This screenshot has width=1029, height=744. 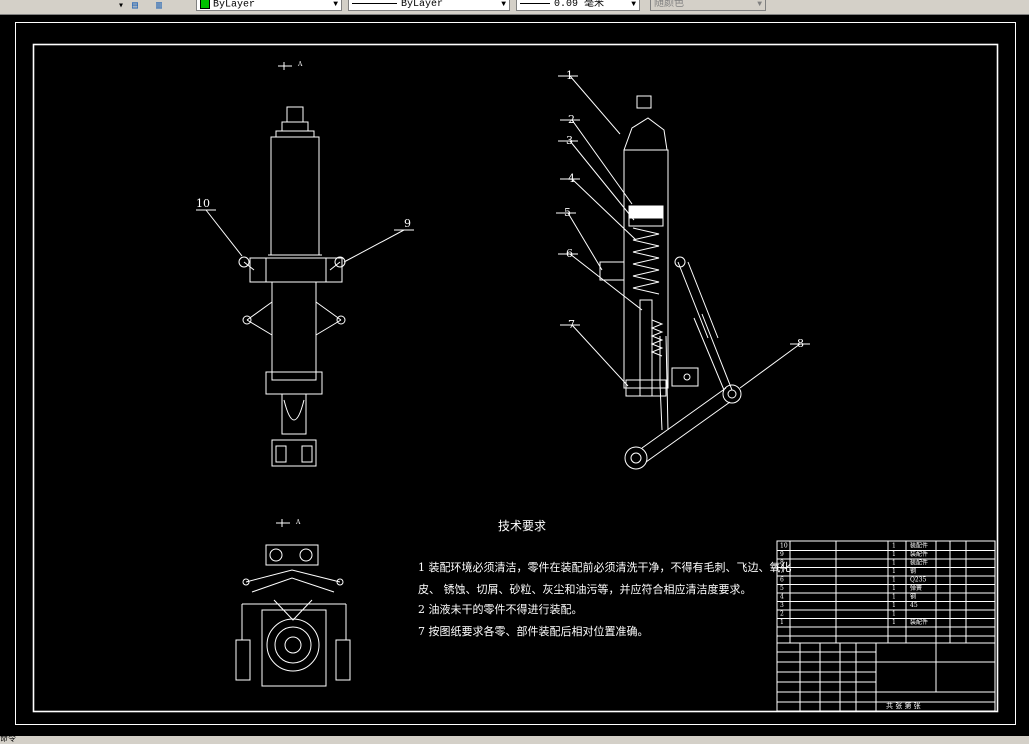 I want to click on callout-5: 5, so click(x=567, y=212).